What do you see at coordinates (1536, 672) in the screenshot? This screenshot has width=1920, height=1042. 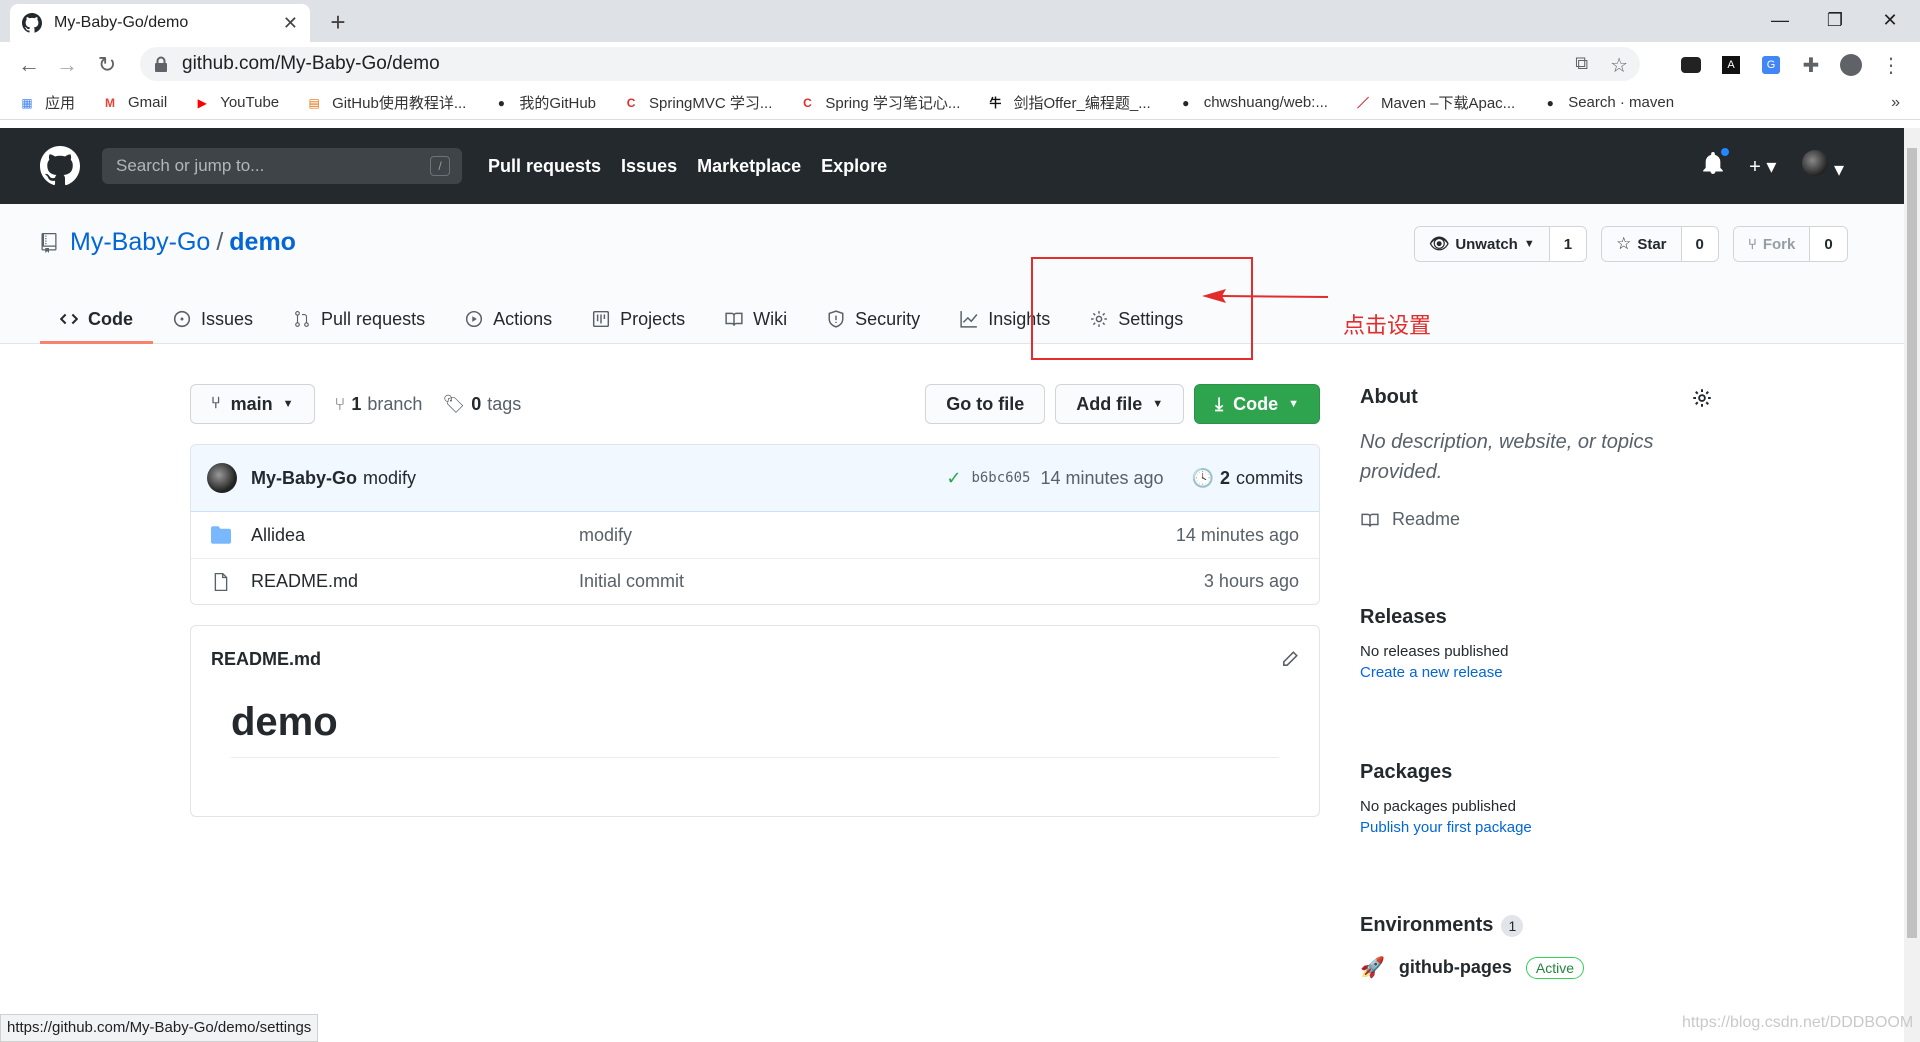 I see `create-release-link: Create a new release` at bounding box center [1536, 672].